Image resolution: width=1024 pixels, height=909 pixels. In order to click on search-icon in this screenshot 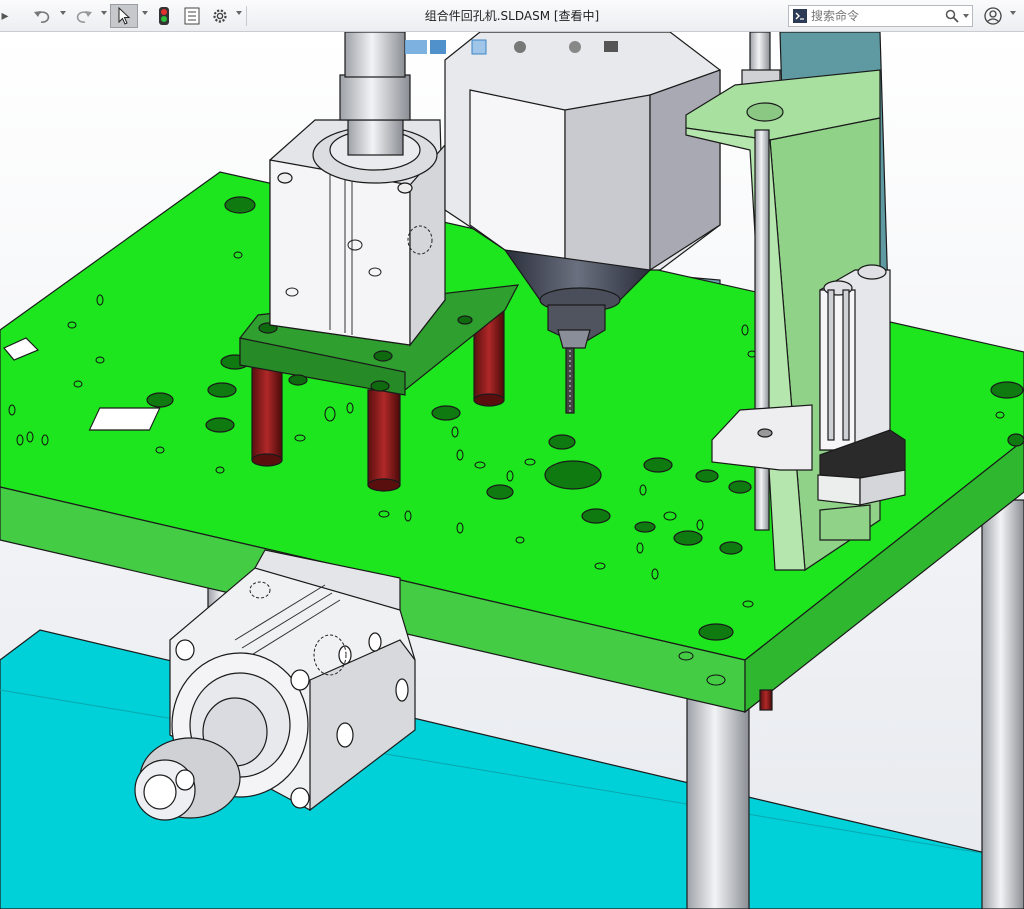, I will do `click(952, 16)`.